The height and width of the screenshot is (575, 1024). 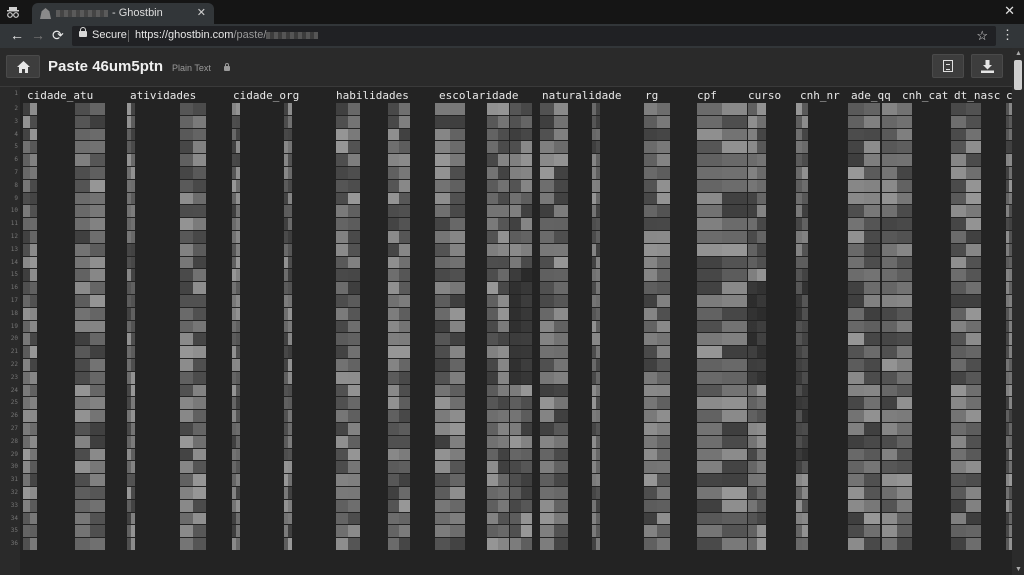 What do you see at coordinates (987, 66) in the screenshot?
I see `download-button` at bounding box center [987, 66].